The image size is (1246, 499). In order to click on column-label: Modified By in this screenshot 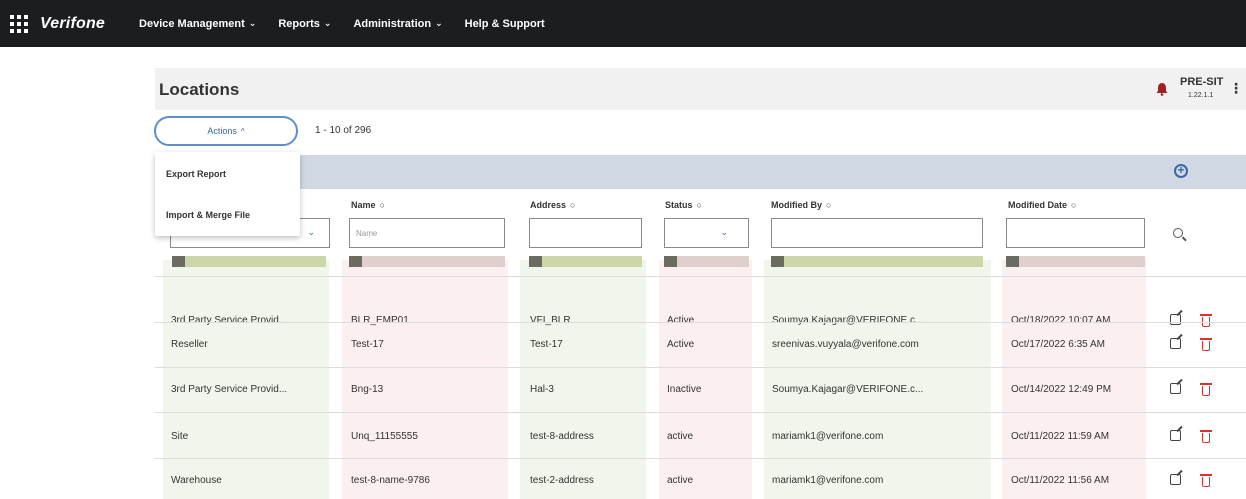, I will do `click(796, 205)`.